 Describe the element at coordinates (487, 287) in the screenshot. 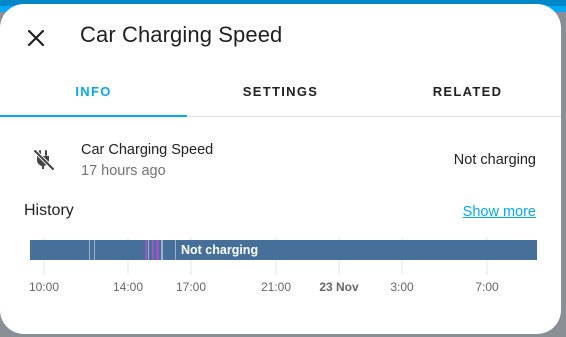

I see `axis-tick-label: 7:00` at that location.